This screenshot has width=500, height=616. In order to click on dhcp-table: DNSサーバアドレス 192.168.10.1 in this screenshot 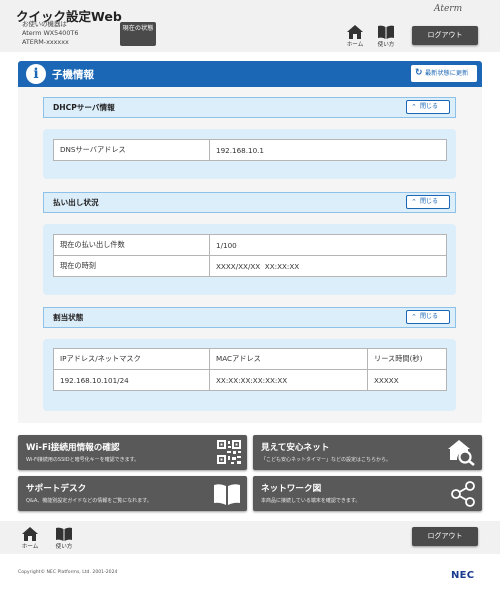, I will do `click(250, 150)`.